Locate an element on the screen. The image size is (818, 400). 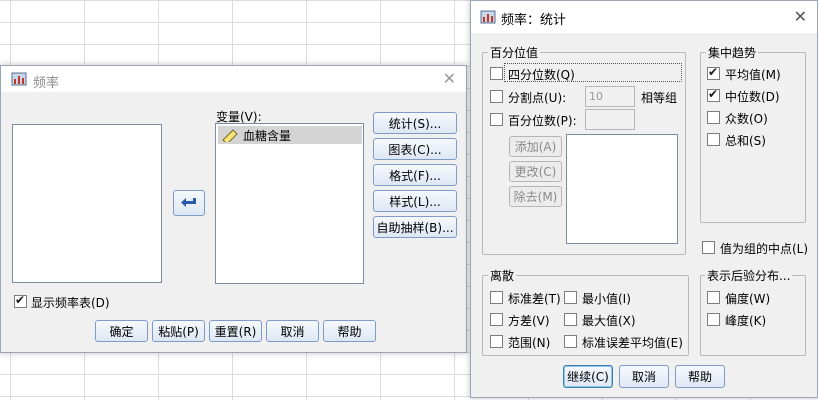
se-mean-label: 标准误差平均值(E) is located at coordinates (632, 343).